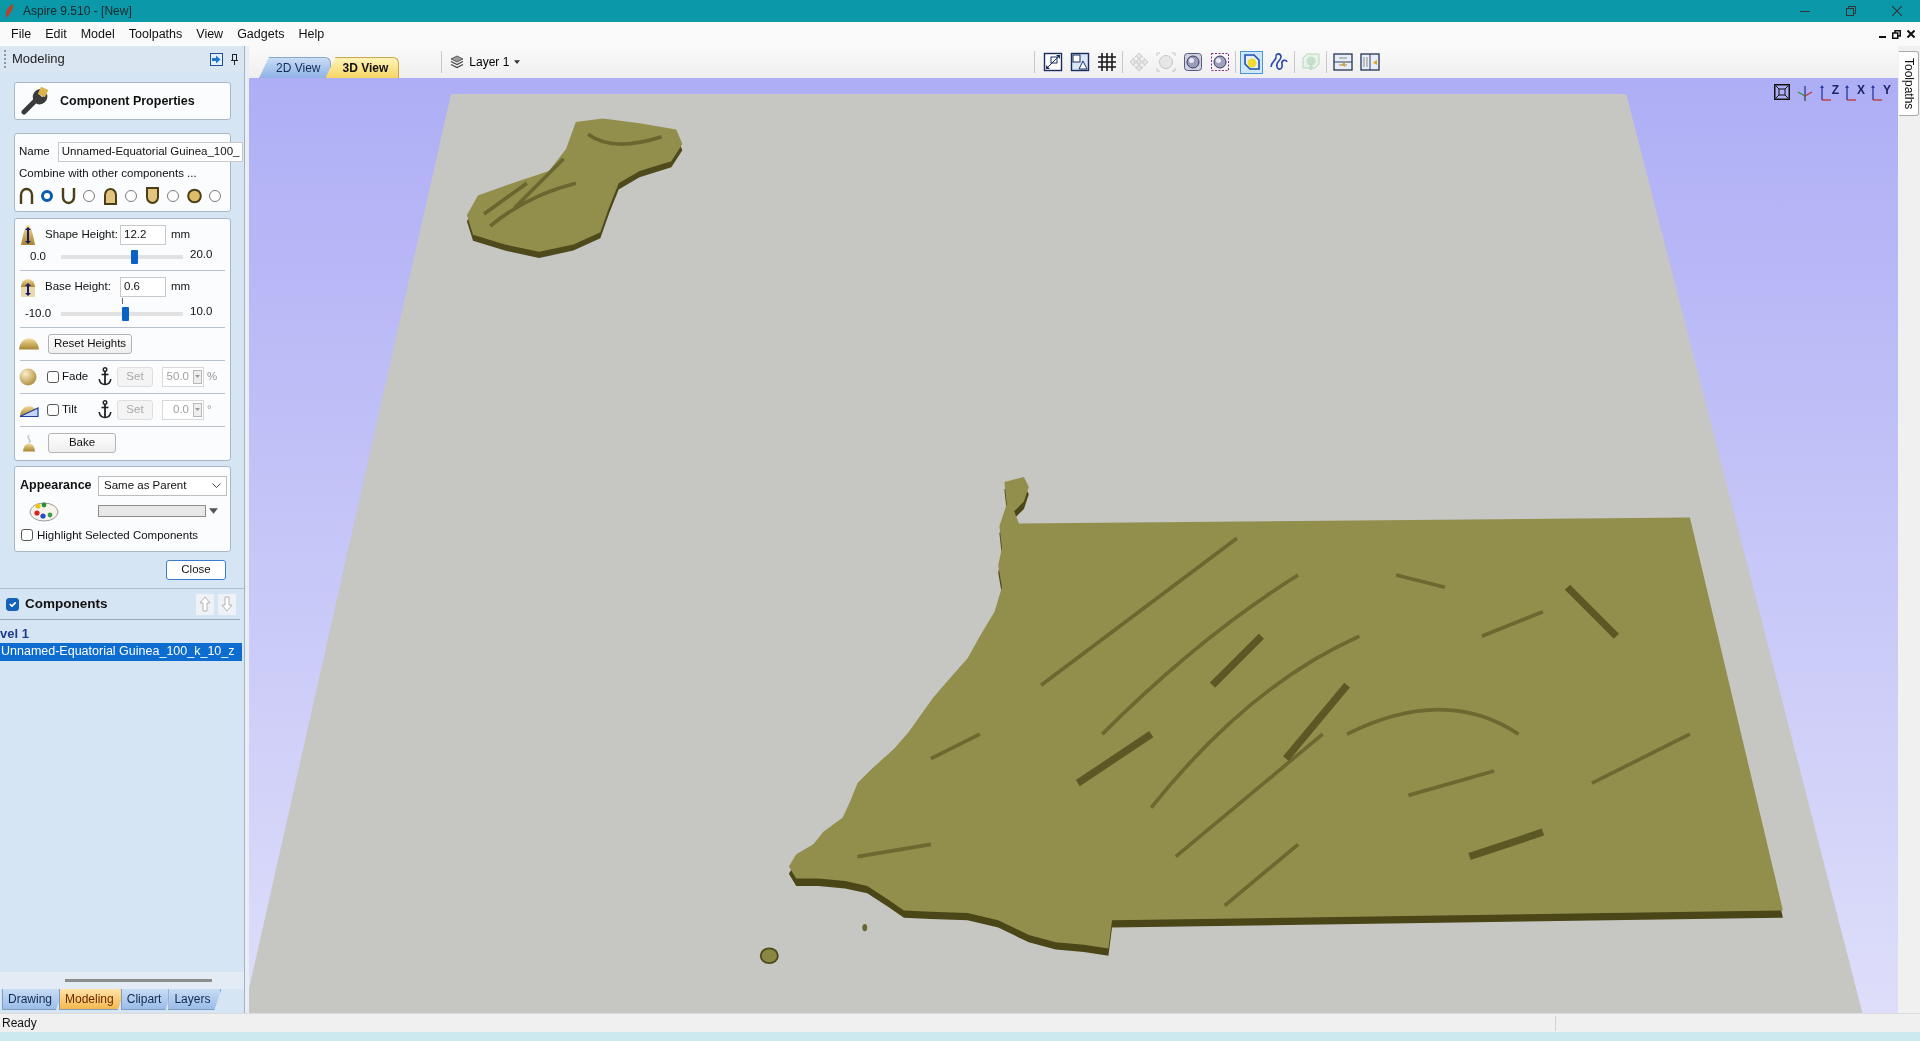  I want to click on axis-view-button: X, so click(1854, 94).